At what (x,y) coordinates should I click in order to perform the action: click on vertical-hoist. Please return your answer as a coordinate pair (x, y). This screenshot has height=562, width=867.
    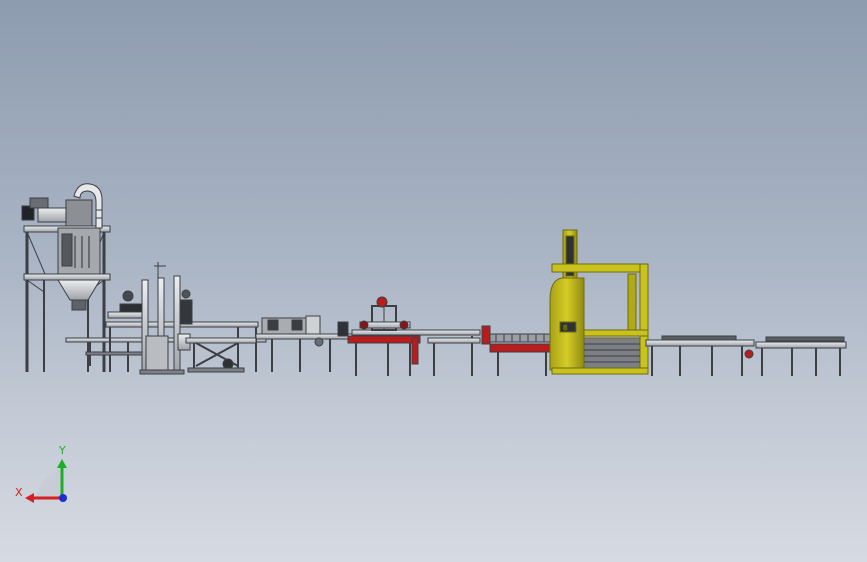
    Looking at the image, I should click on (166, 318).